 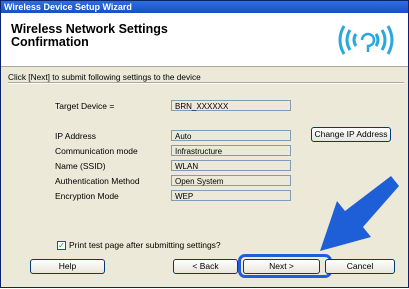 I want to click on next-button: Next >, so click(x=281, y=266).